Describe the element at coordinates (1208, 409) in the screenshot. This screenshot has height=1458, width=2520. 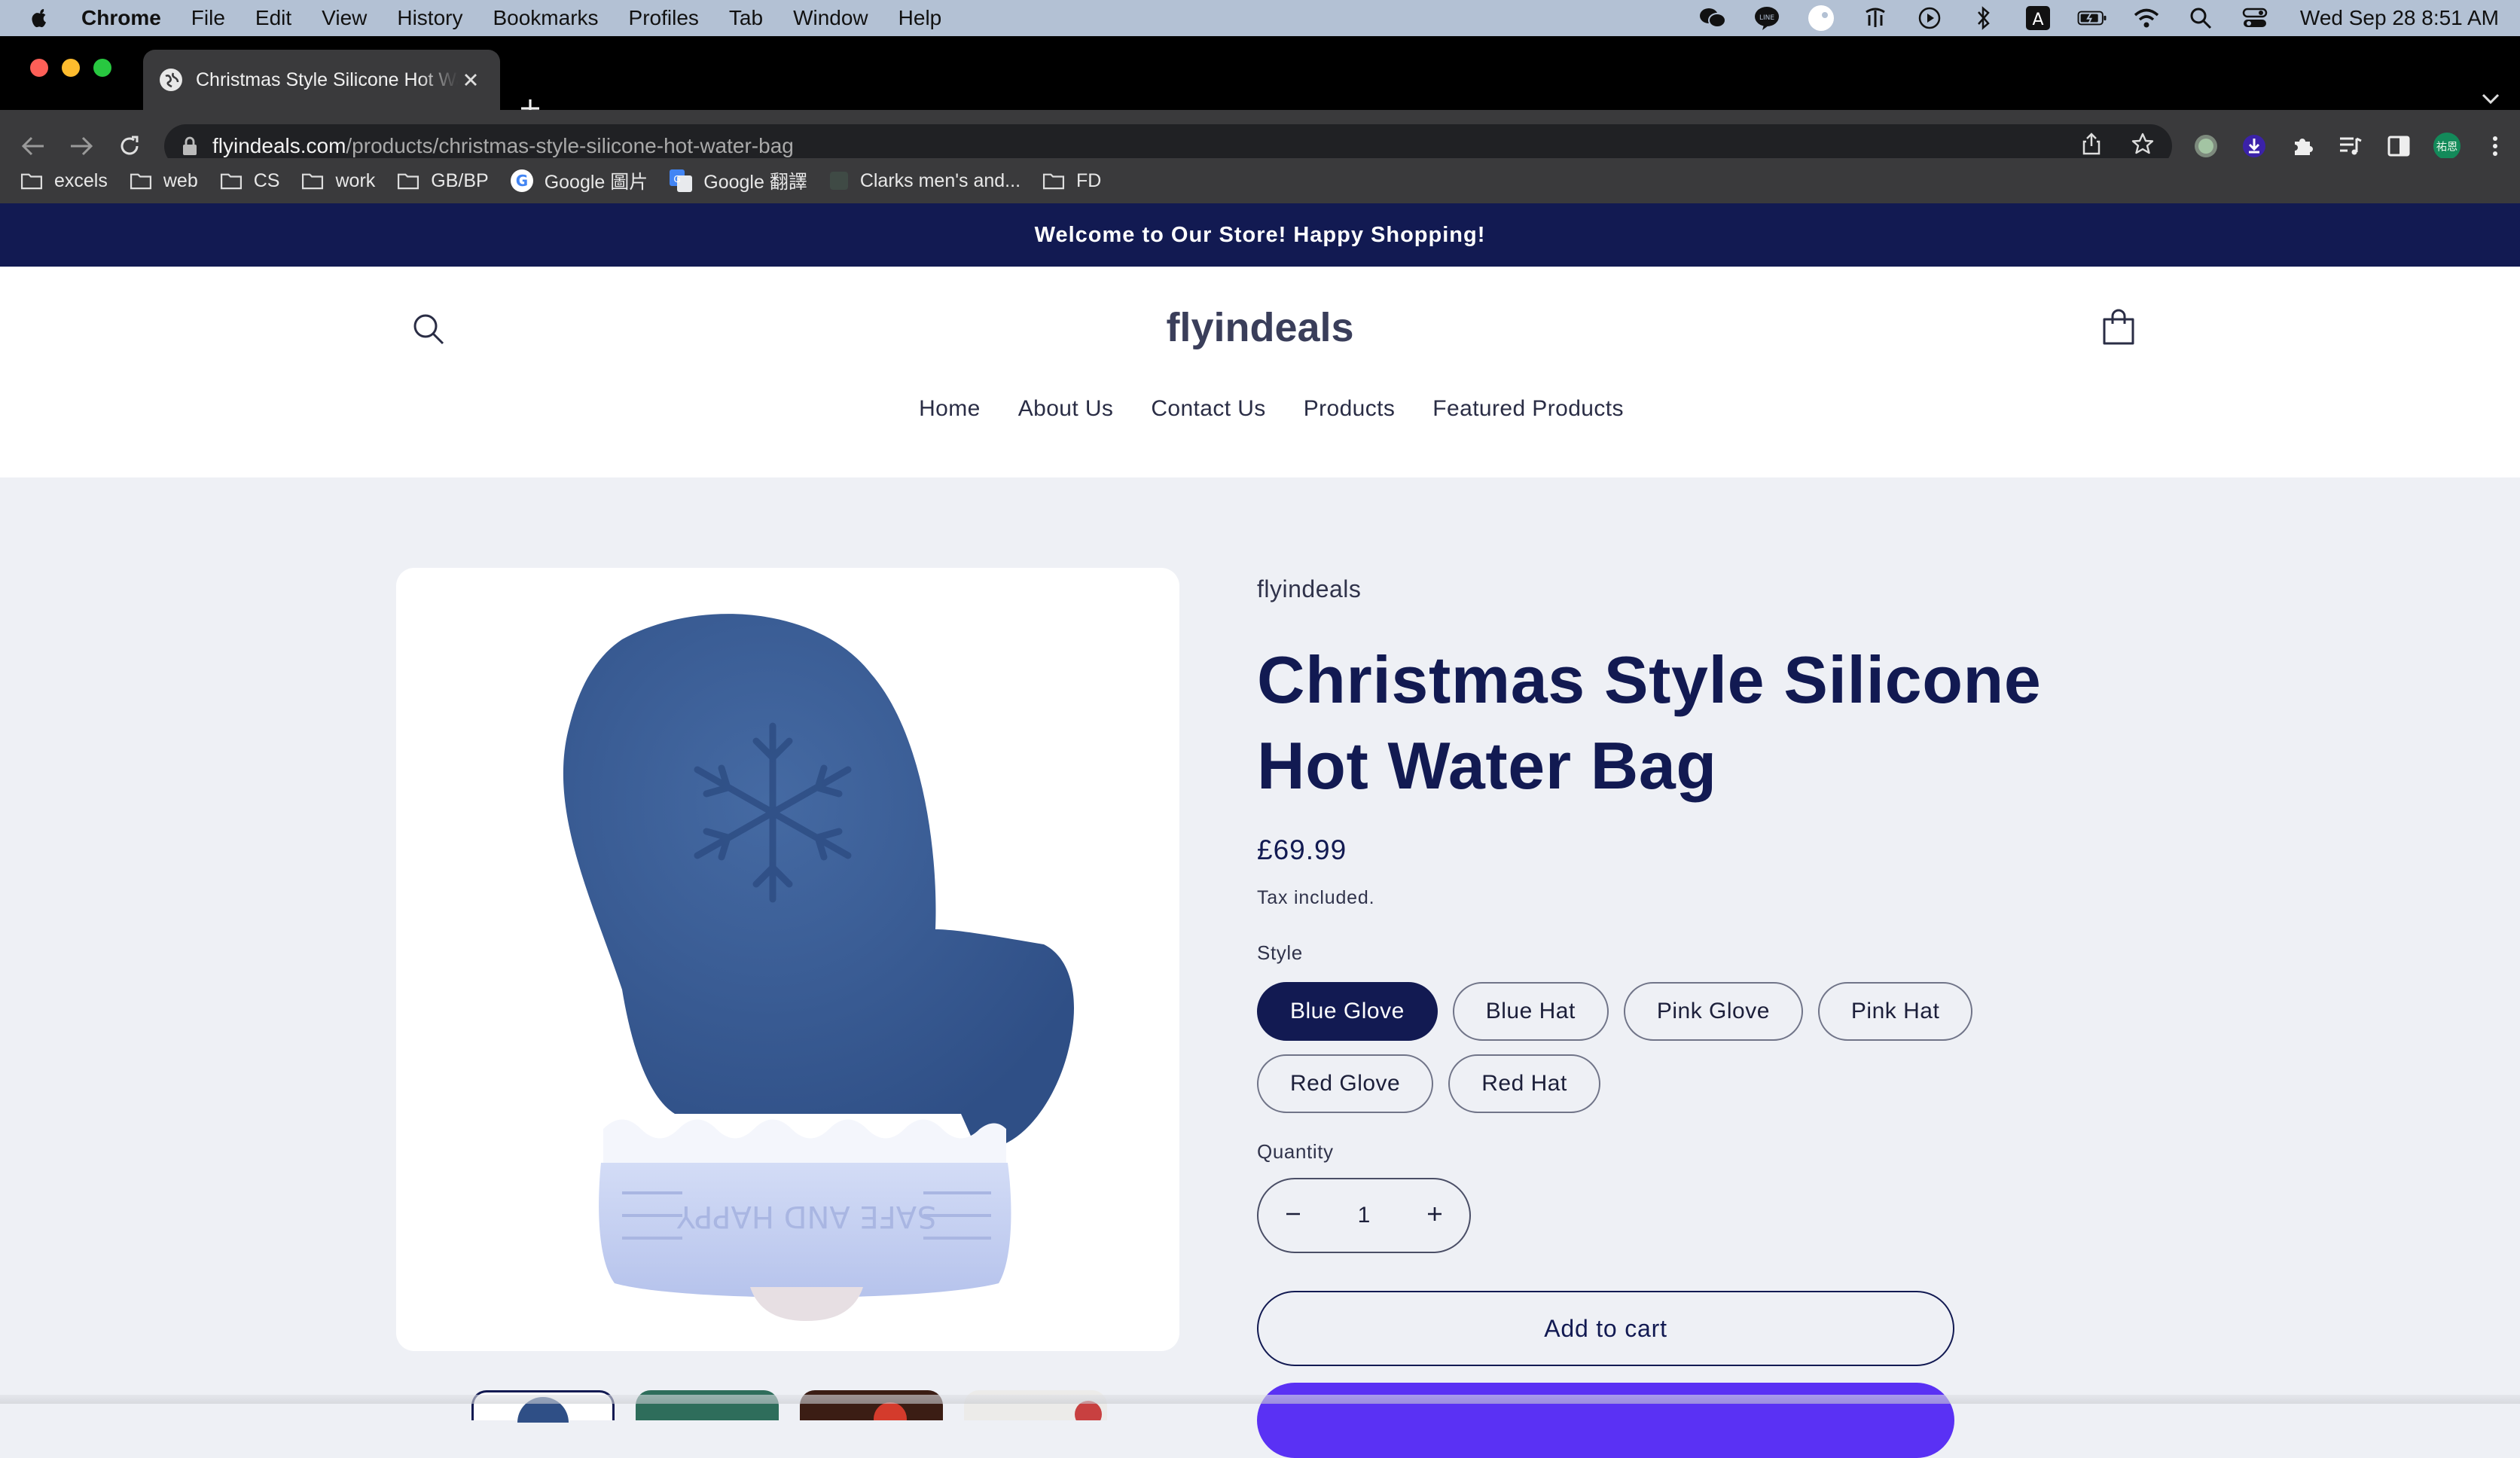
I see `nav-contact-us: Contact Us` at that location.